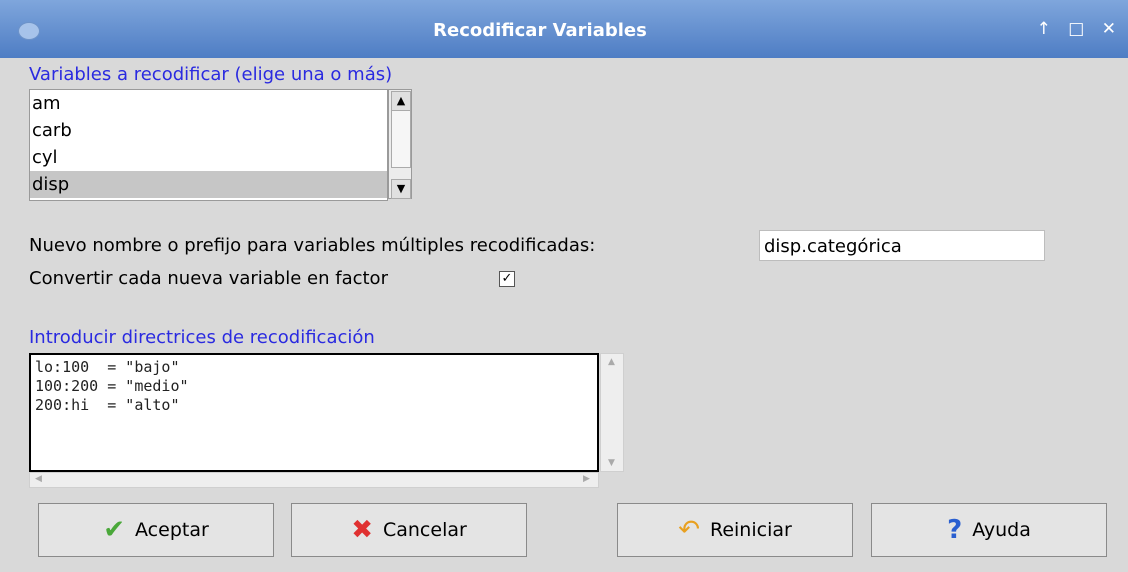 The height and width of the screenshot is (572, 1128). I want to click on restore-icon: □, so click(1076, 29).